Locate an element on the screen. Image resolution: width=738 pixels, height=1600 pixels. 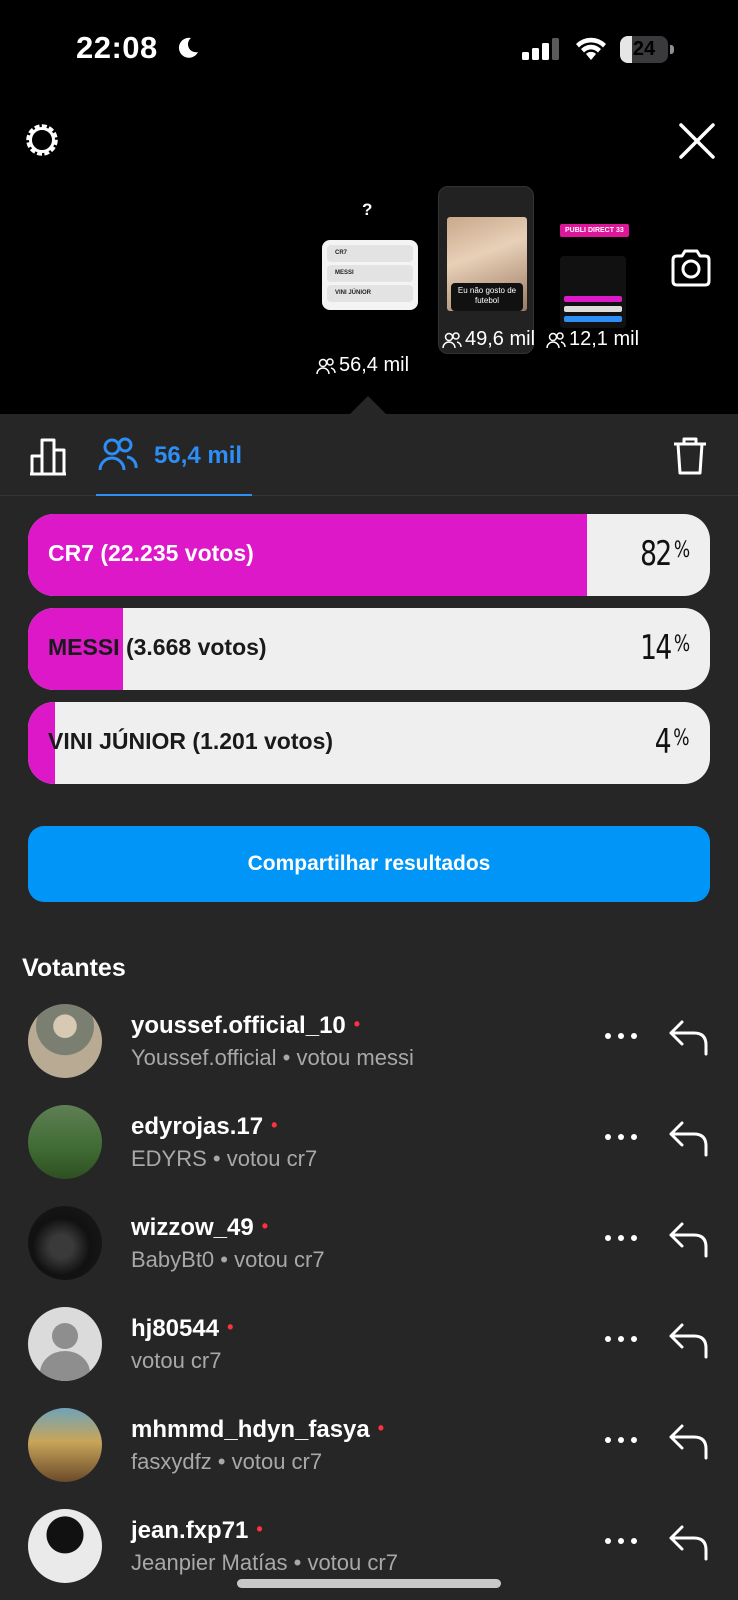
publi-preview is located at coordinates (593, 292).